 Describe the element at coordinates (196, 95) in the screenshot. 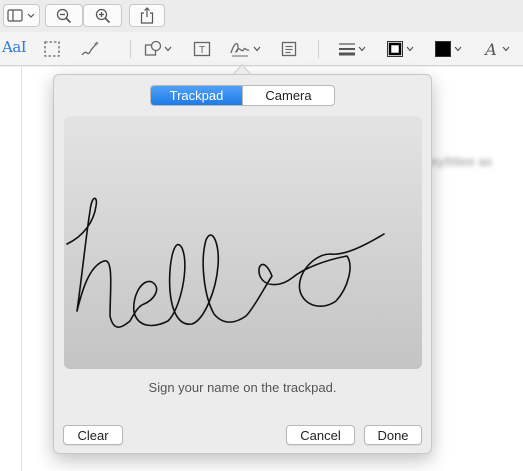

I see `tab-trackpad: Trackpad` at that location.